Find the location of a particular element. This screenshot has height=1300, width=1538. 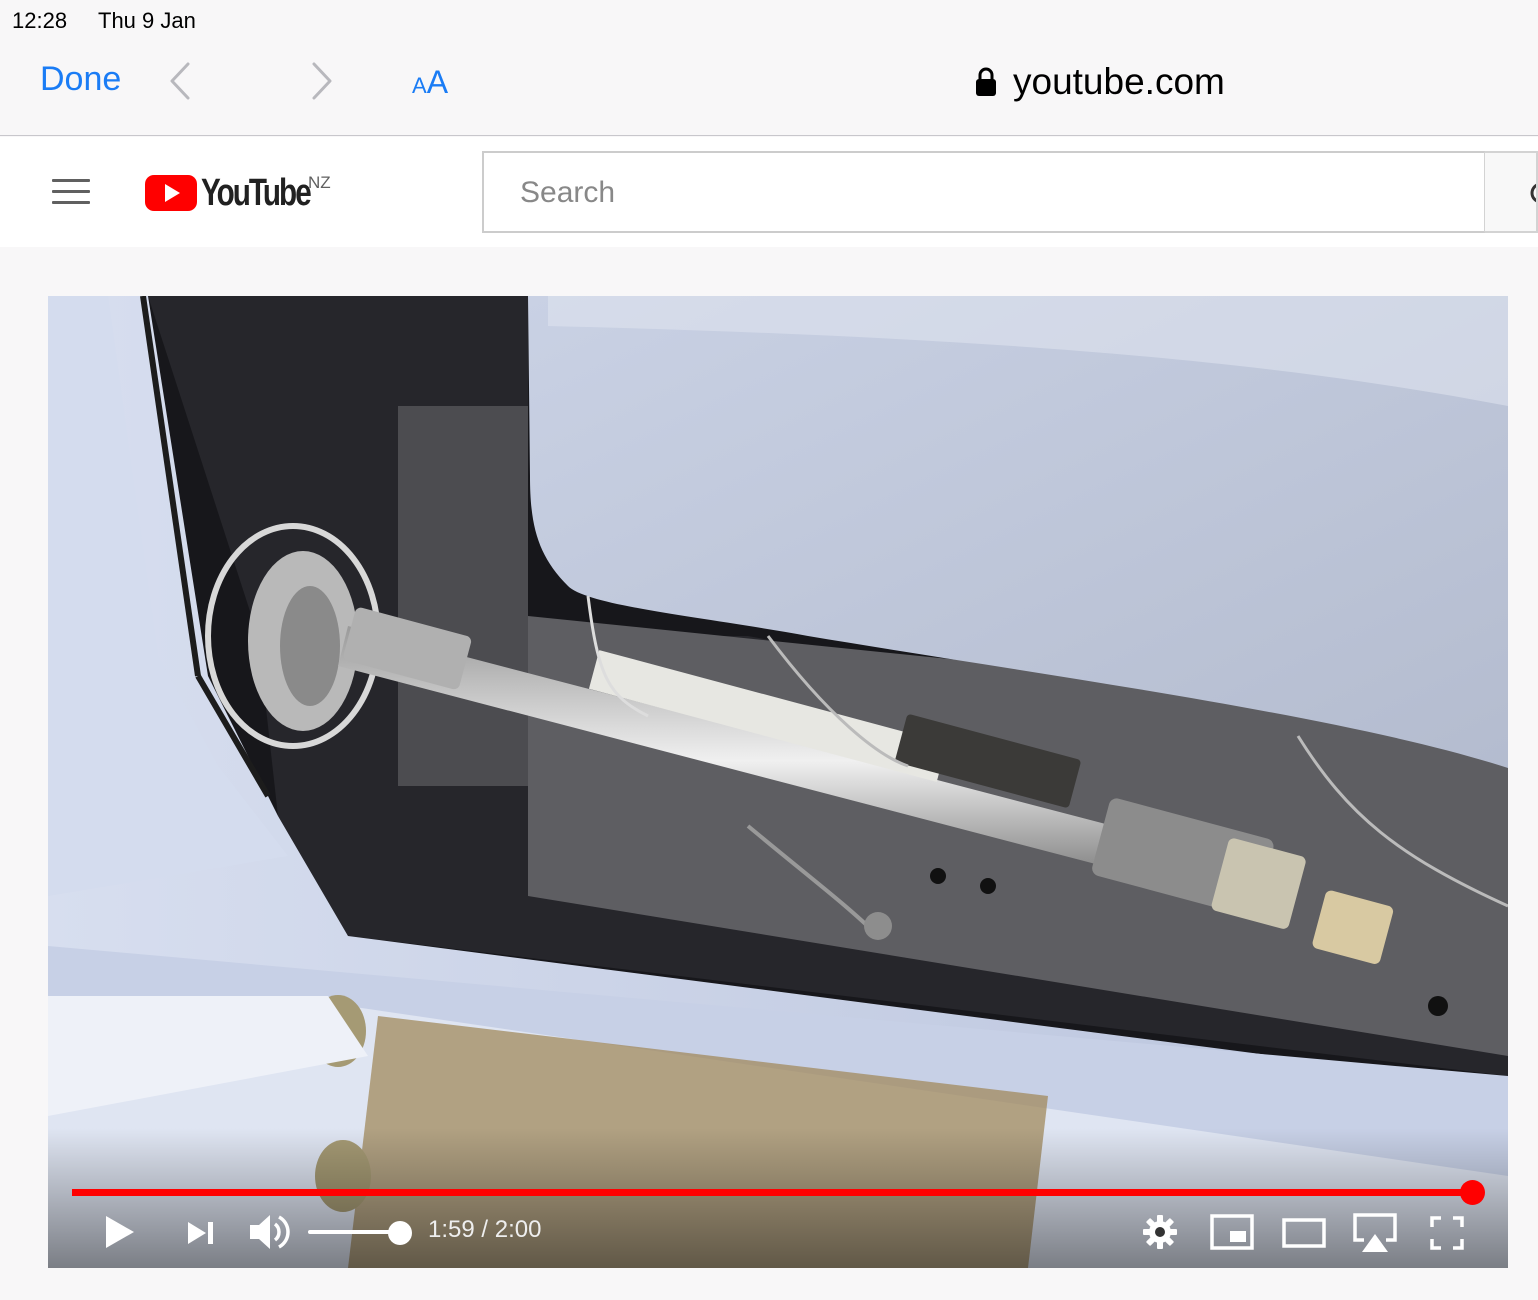

status-time: 12:28 is located at coordinates (40, 20).